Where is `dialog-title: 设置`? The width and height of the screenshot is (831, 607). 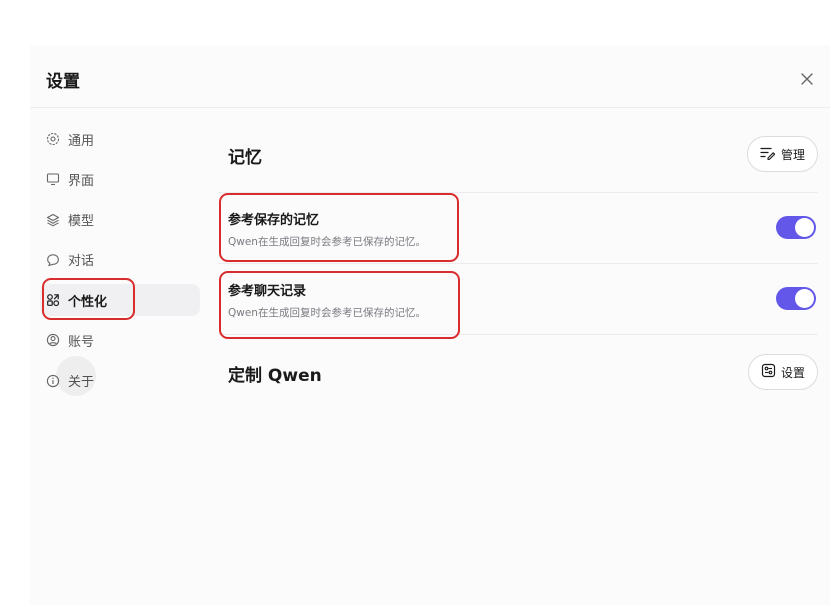 dialog-title: 设置 is located at coordinates (63, 82).